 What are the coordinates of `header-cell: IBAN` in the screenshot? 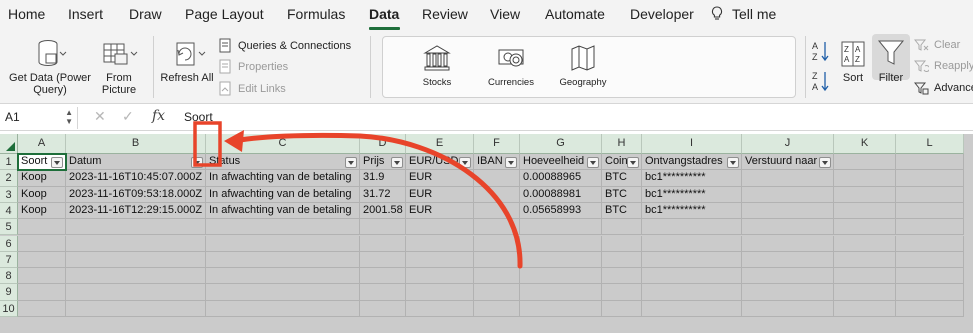 It's located at (497, 162).